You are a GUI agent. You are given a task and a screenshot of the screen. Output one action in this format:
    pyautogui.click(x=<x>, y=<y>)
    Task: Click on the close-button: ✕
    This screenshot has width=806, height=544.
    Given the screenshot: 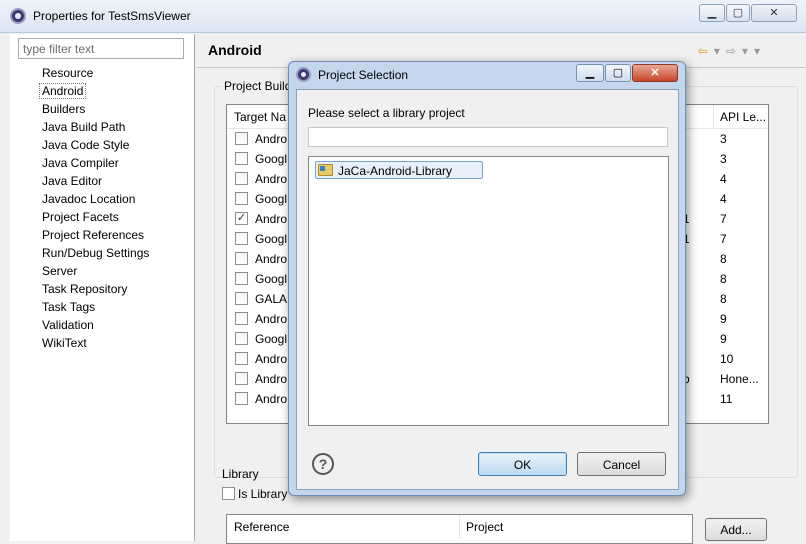 What is the action you would take?
    pyautogui.click(x=774, y=13)
    